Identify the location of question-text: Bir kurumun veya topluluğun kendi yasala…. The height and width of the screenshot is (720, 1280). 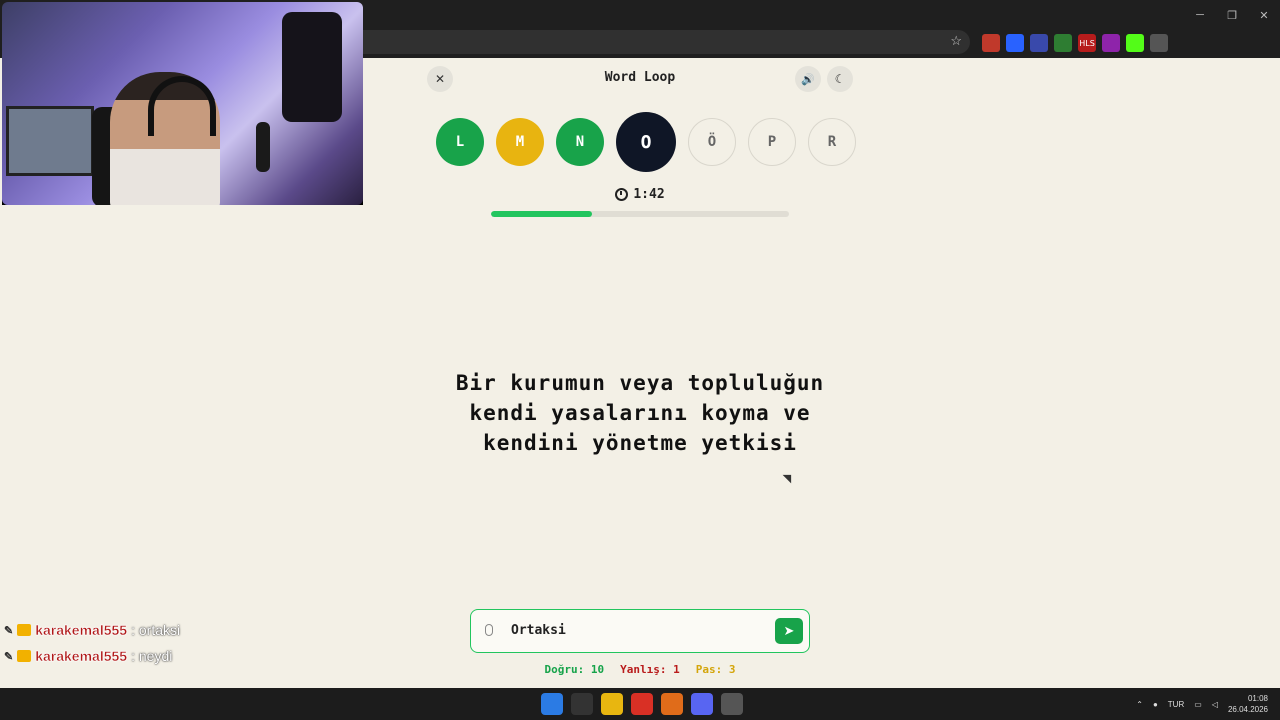
(640, 413).